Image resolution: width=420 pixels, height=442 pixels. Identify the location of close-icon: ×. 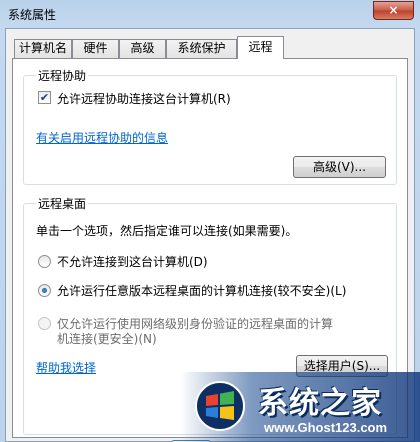
(393, 10).